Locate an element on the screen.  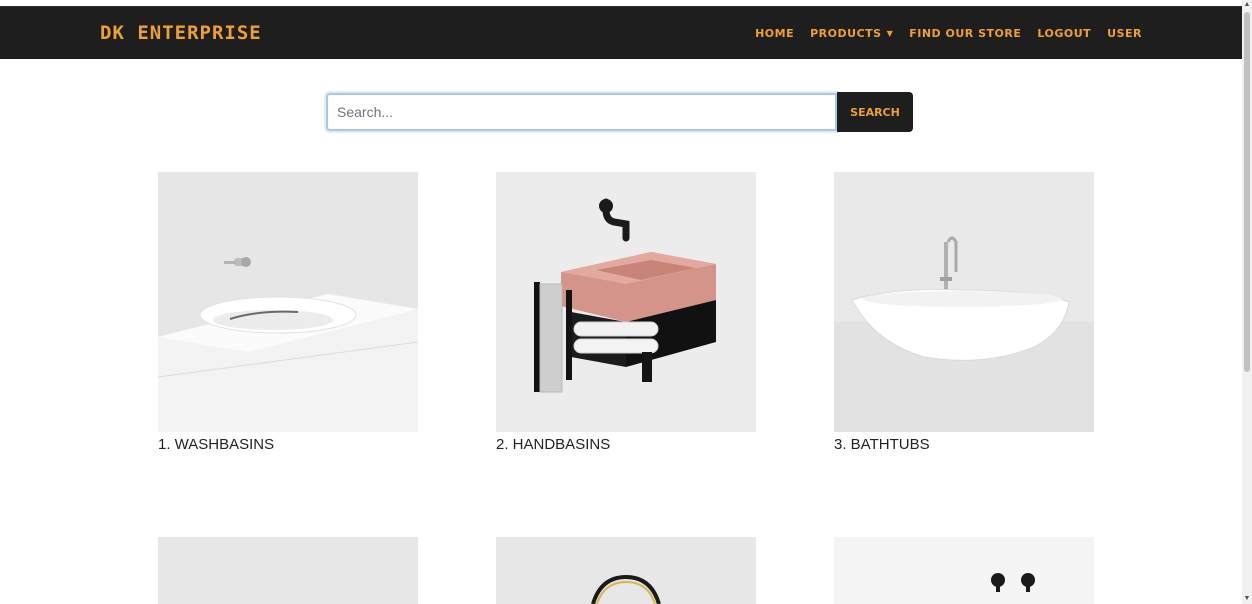
search-button: SEARCH is located at coordinates (875, 112).